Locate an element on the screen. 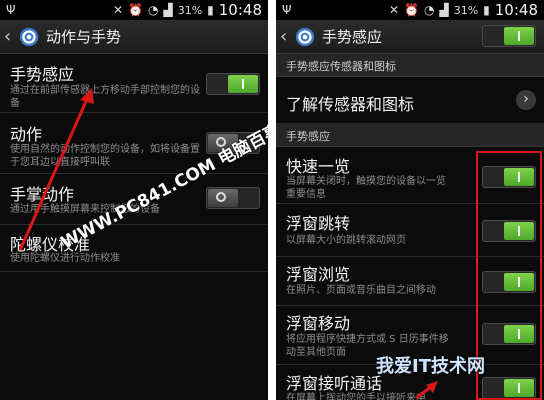  item-subtitle: 以屏幕大小的跳转滚动网页 is located at coordinates (346, 240).